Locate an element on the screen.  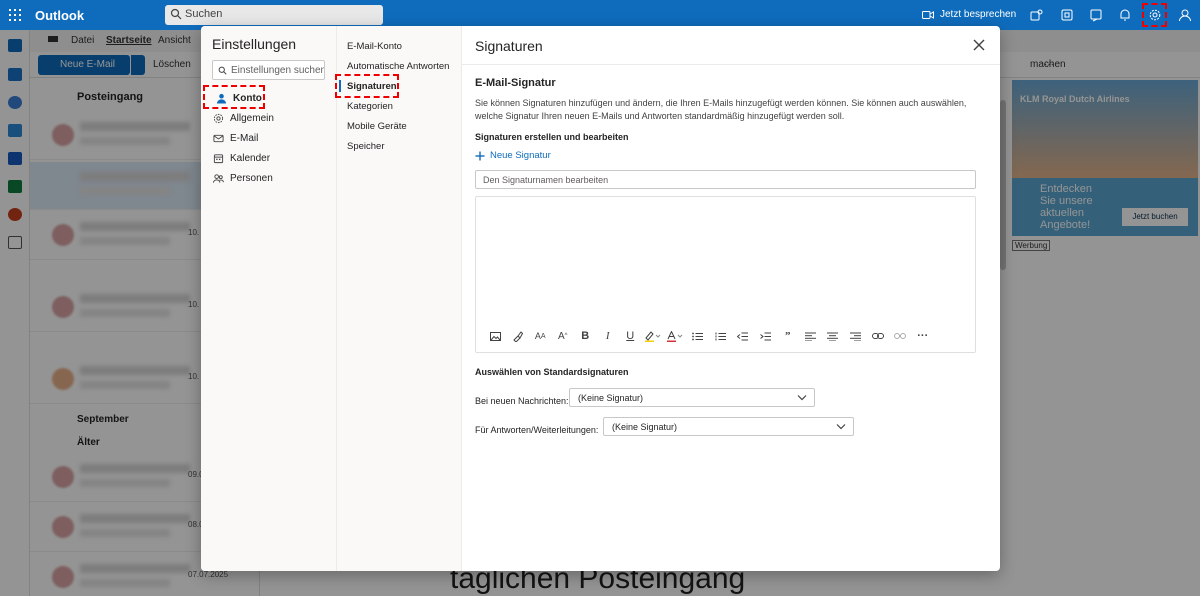
replies-value: (Keine Signatur) is located at coordinates (645, 427).